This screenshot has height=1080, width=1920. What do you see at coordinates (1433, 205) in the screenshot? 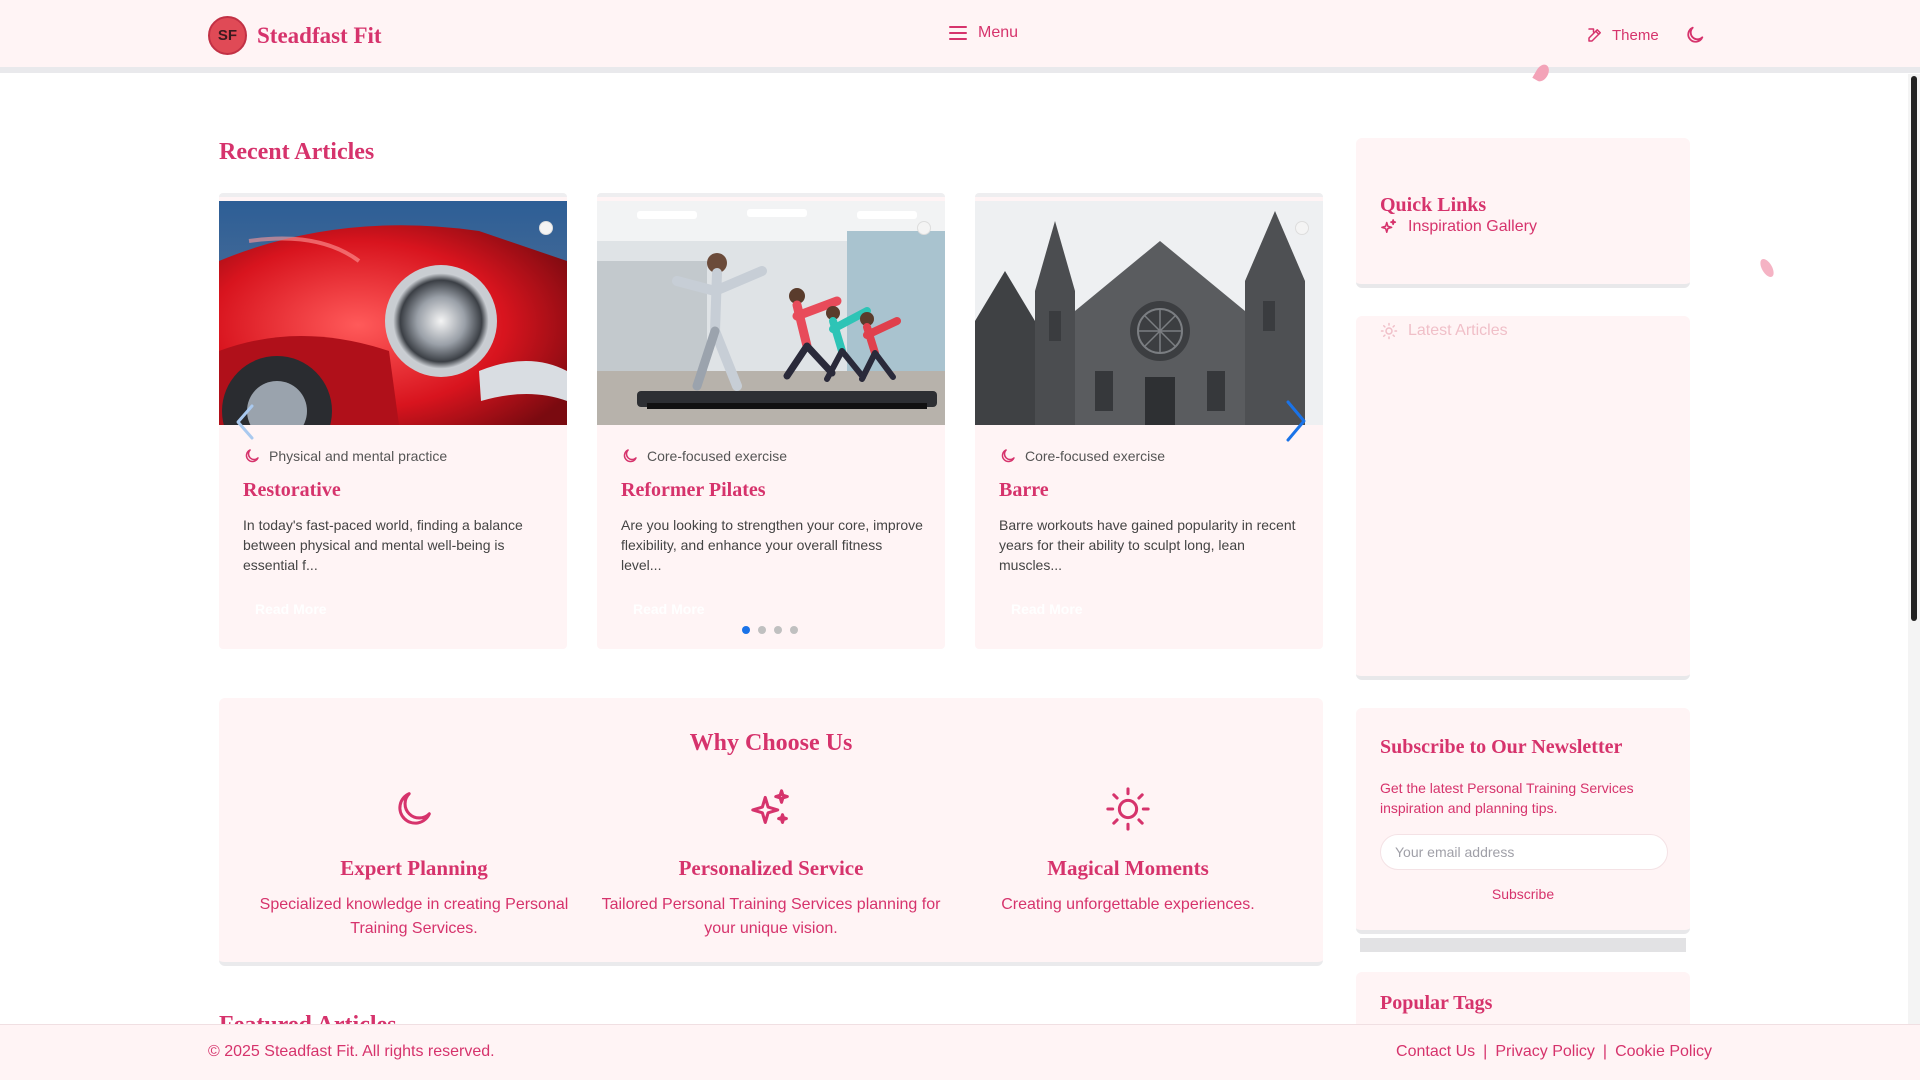
I see `quick-links-title: Quick Links` at bounding box center [1433, 205].